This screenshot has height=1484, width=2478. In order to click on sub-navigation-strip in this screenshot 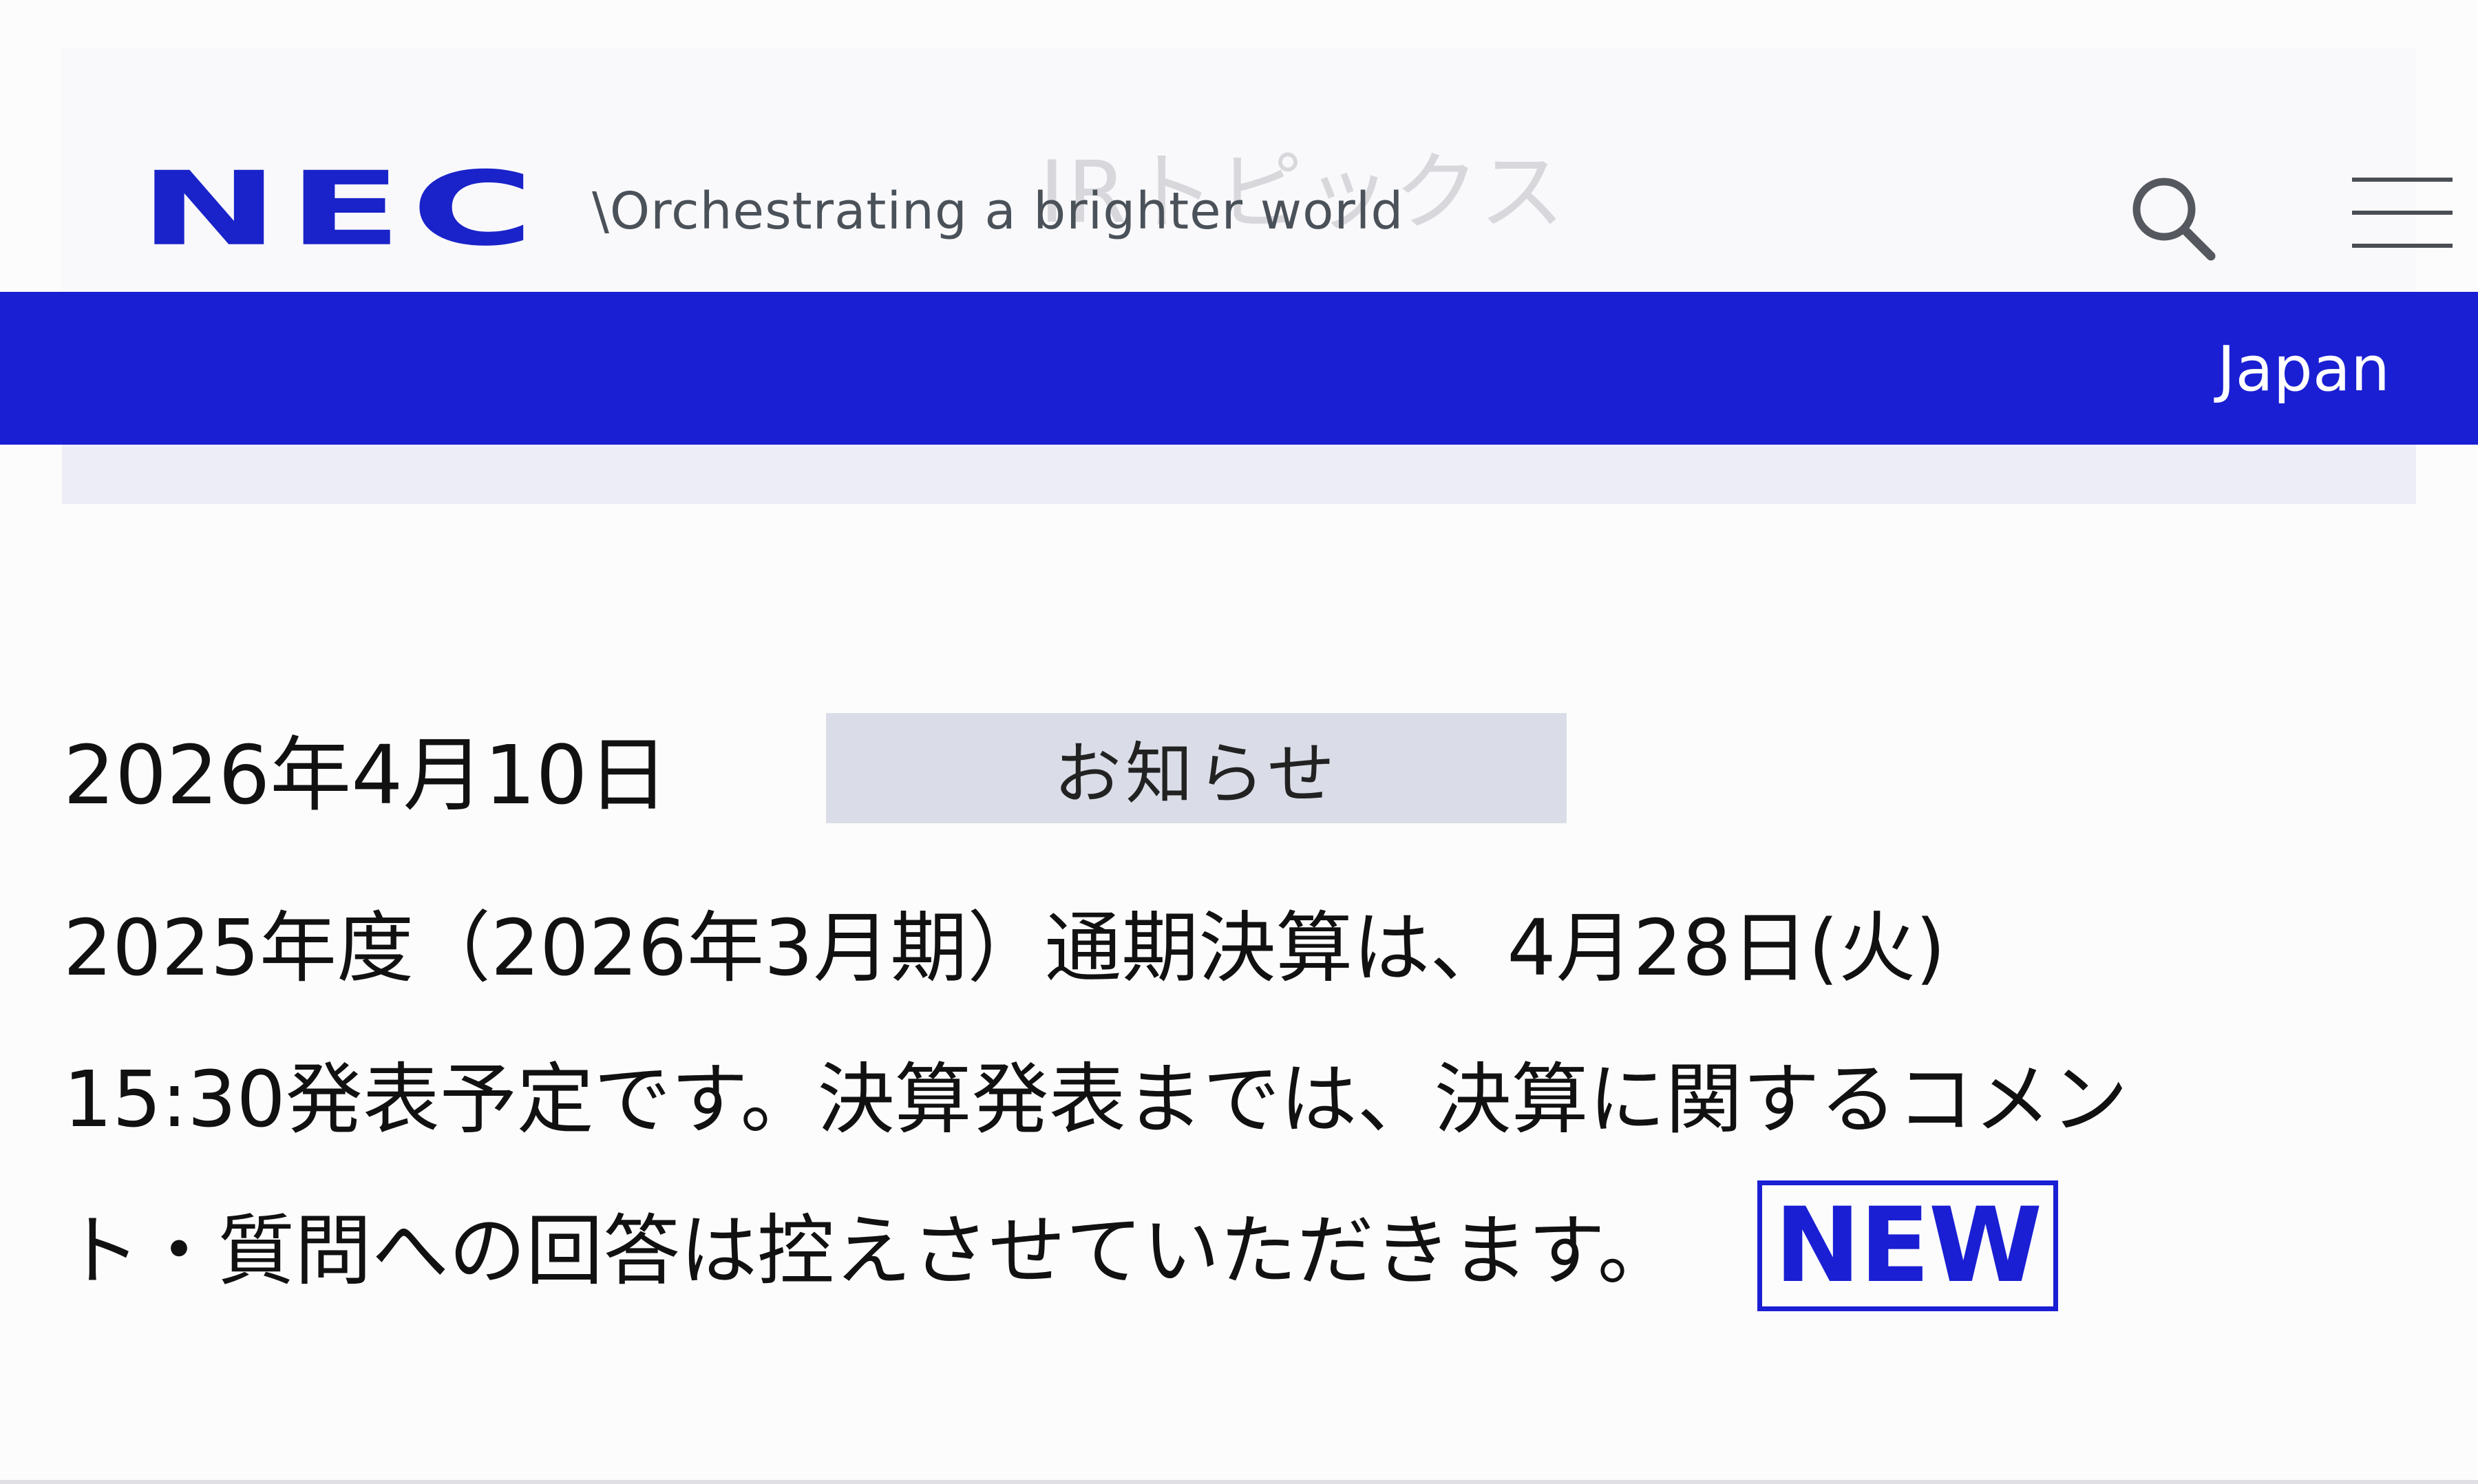, I will do `click(1239, 474)`.